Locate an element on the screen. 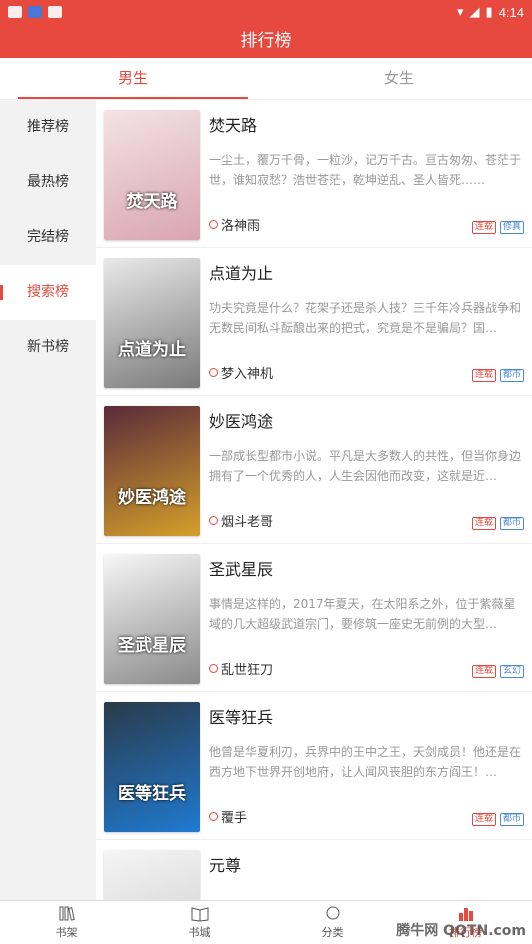  sidebar-item-new: 新书榜 is located at coordinates (48, 347).